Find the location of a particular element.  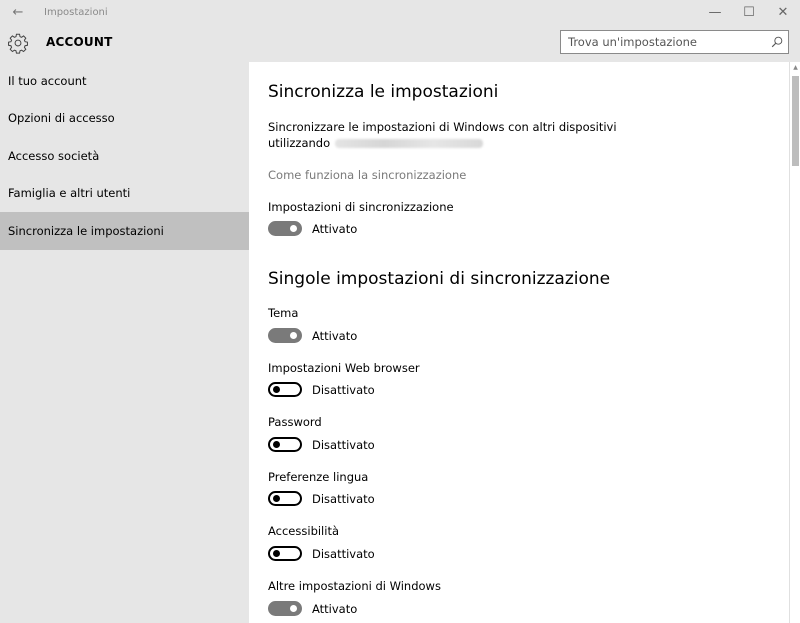

setting-label-lingua: Preferenze lingua is located at coordinates (318, 477).